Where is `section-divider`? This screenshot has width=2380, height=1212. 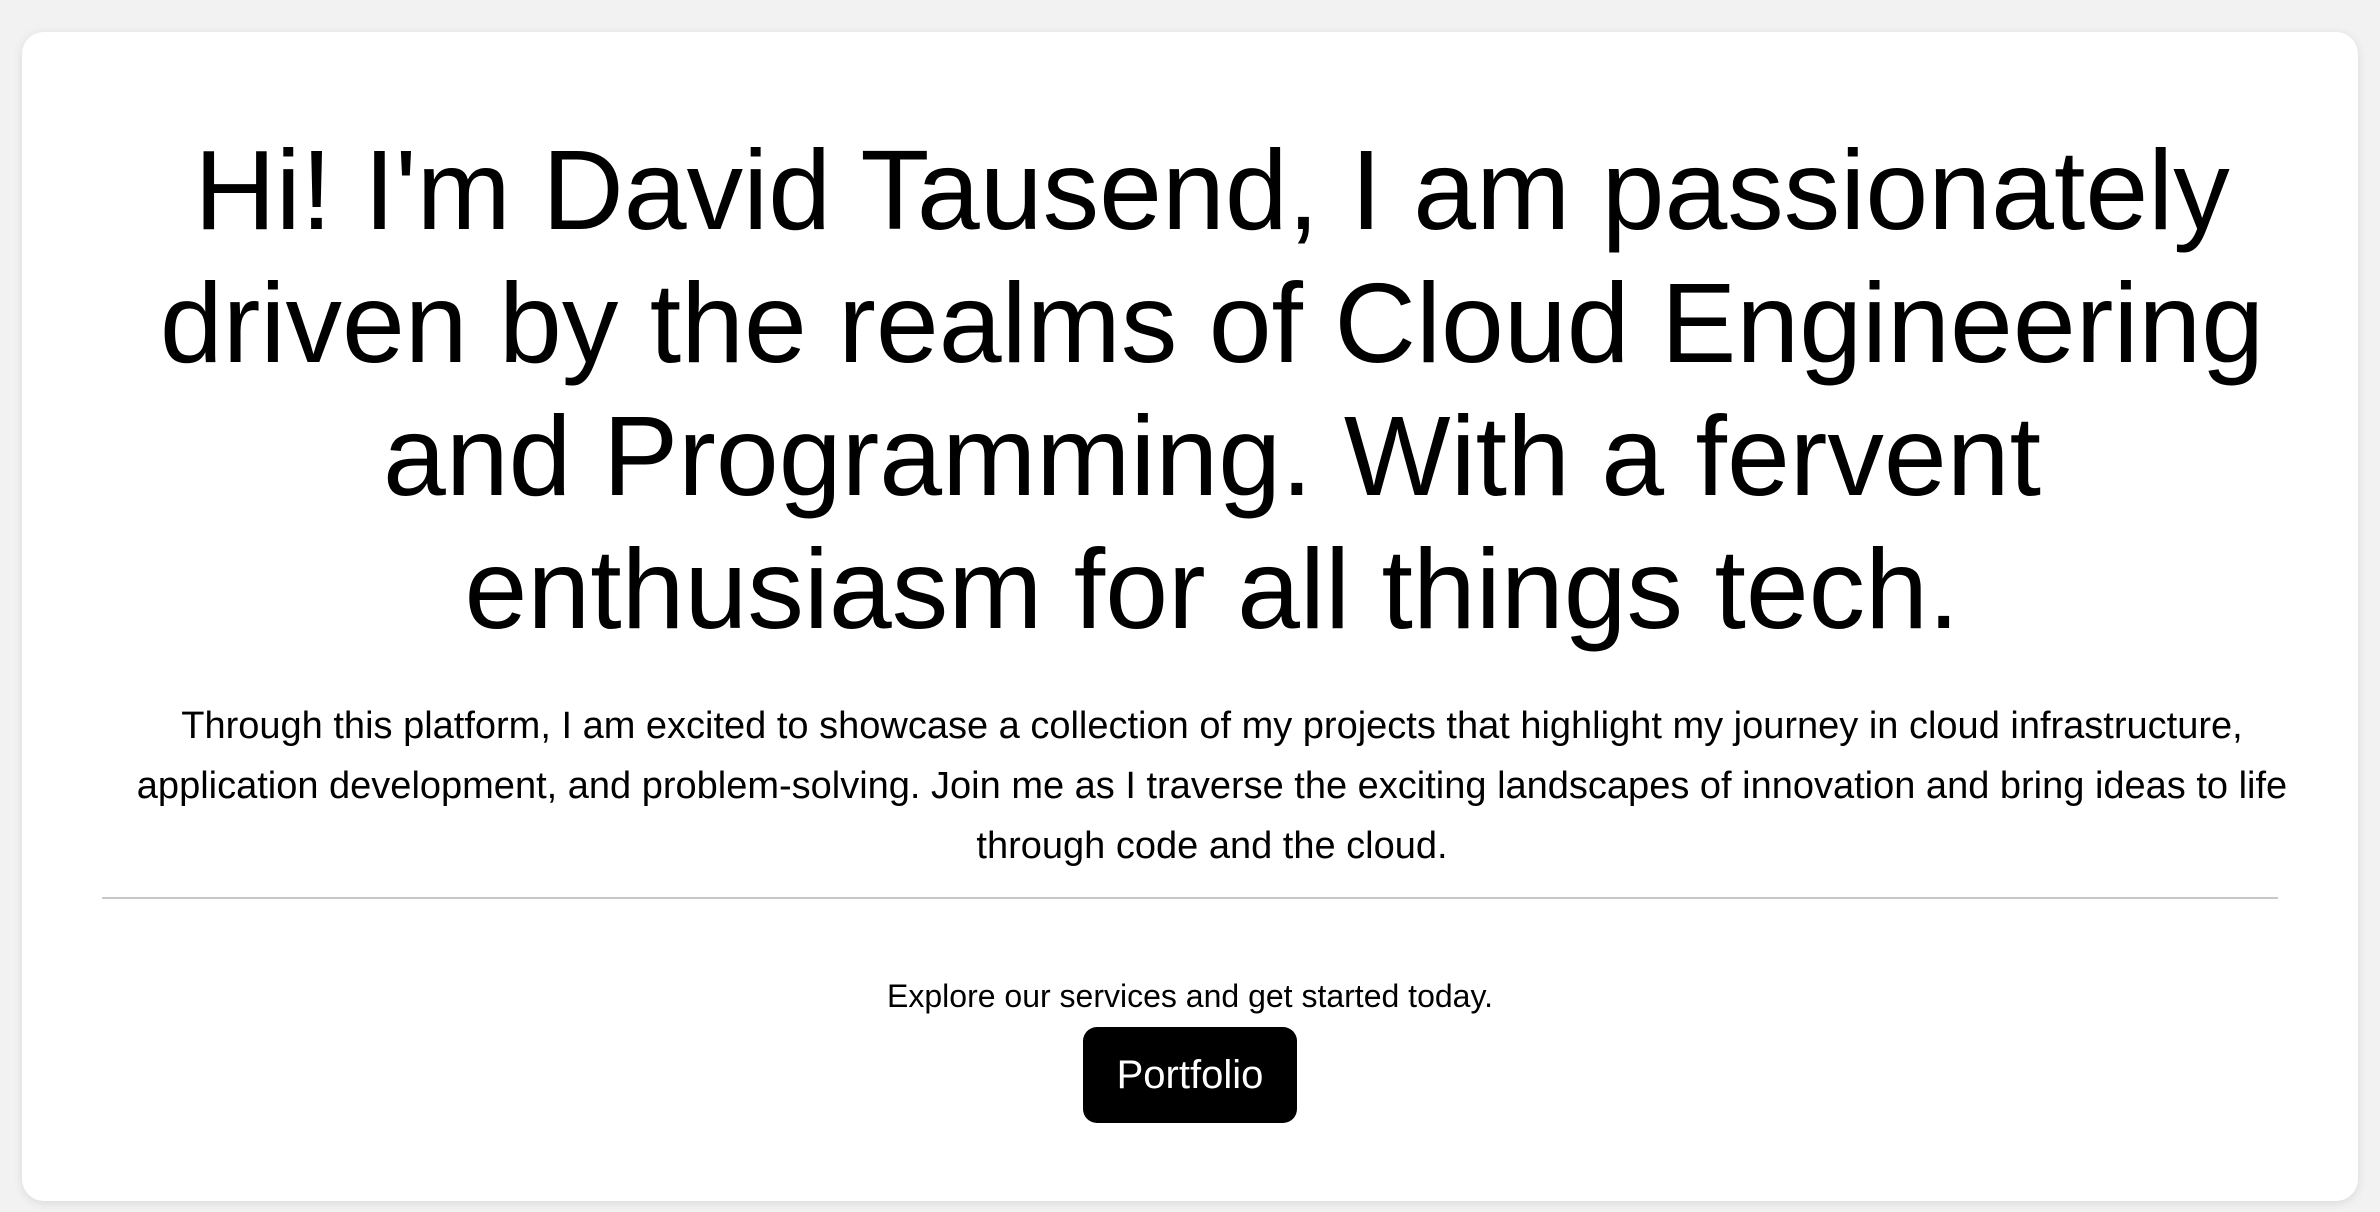 section-divider is located at coordinates (1190, 898).